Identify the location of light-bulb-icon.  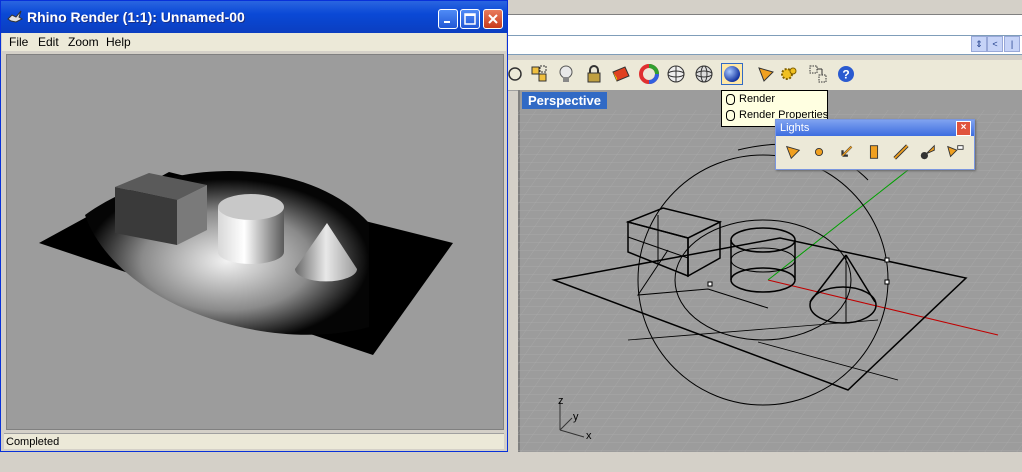
(566, 74).